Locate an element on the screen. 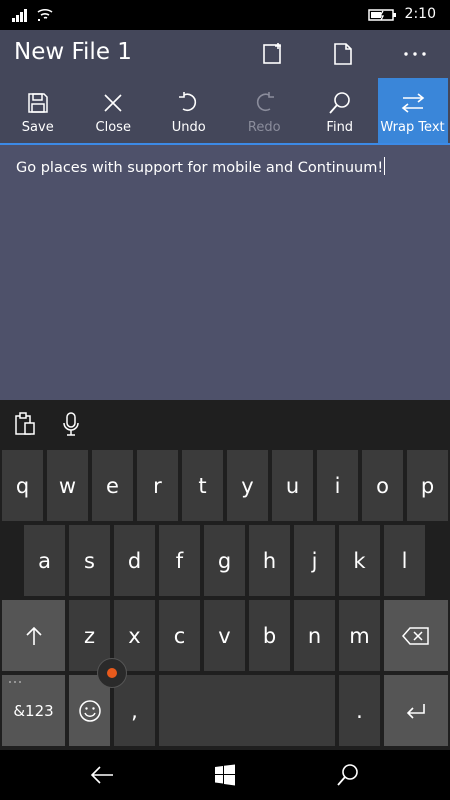  wrap-text-label: Wrap Text is located at coordinates (412, 127).